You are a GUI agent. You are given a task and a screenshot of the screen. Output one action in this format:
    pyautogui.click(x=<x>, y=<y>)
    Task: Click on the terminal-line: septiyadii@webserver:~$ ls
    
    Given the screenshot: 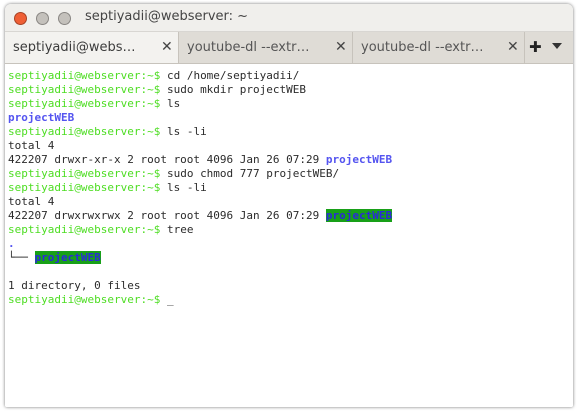 What is the action you would take?
    pyautogui.click(x=94, y=104)
    